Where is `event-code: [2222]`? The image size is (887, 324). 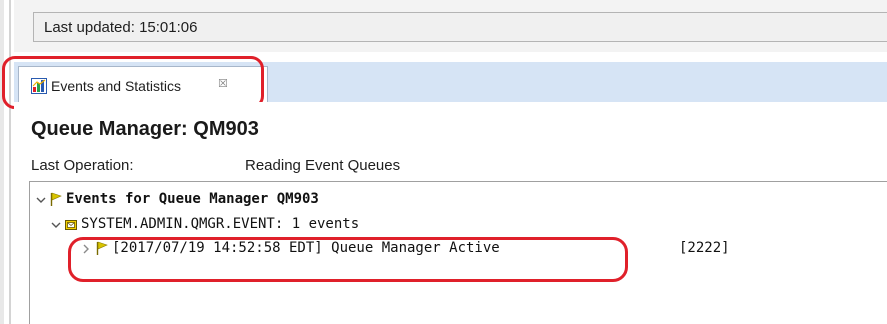 event-code: [2222] is located at coordinates (704, 248).